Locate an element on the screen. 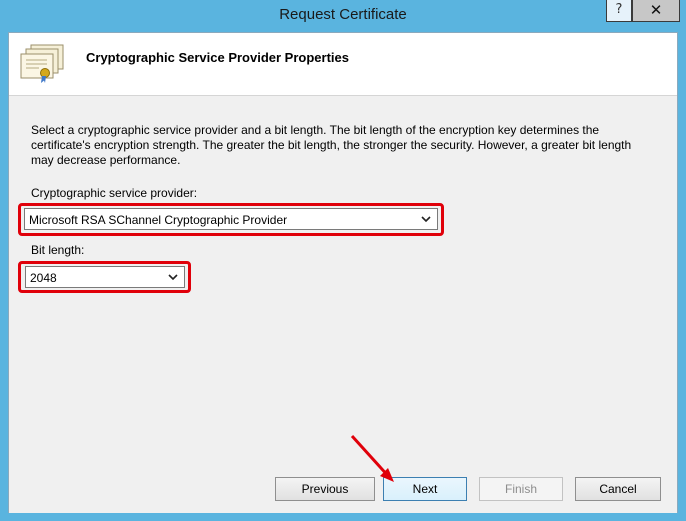  finish-button: Finish is located at coordinates (521, 489).